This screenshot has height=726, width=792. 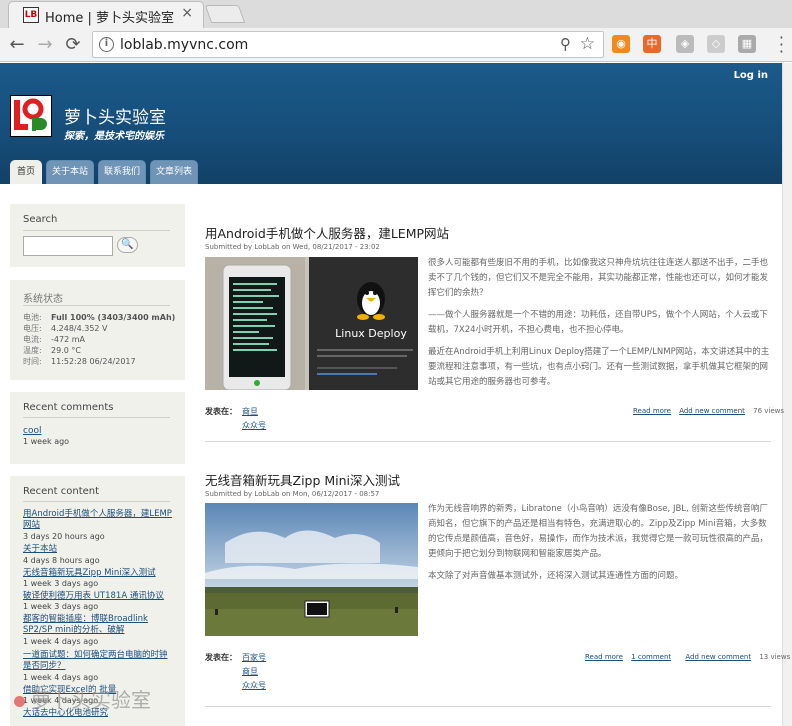 I want to click on login-link: Log in, so click(x=751, y=75).